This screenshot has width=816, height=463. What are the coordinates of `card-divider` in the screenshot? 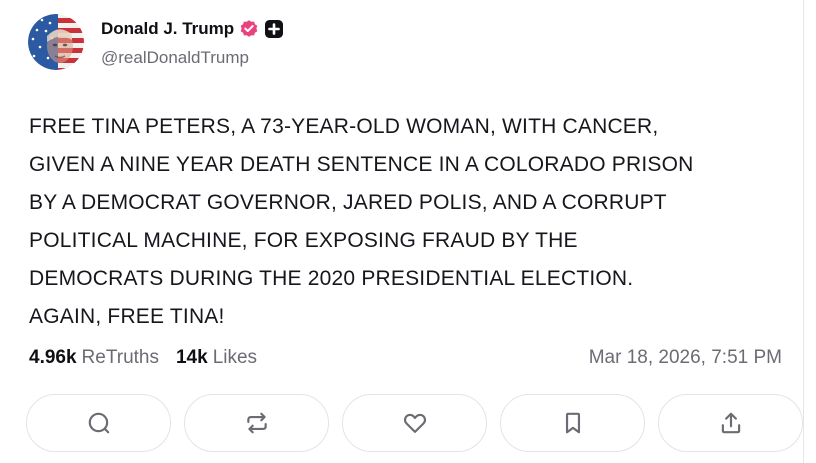 It's located at (803, 231).